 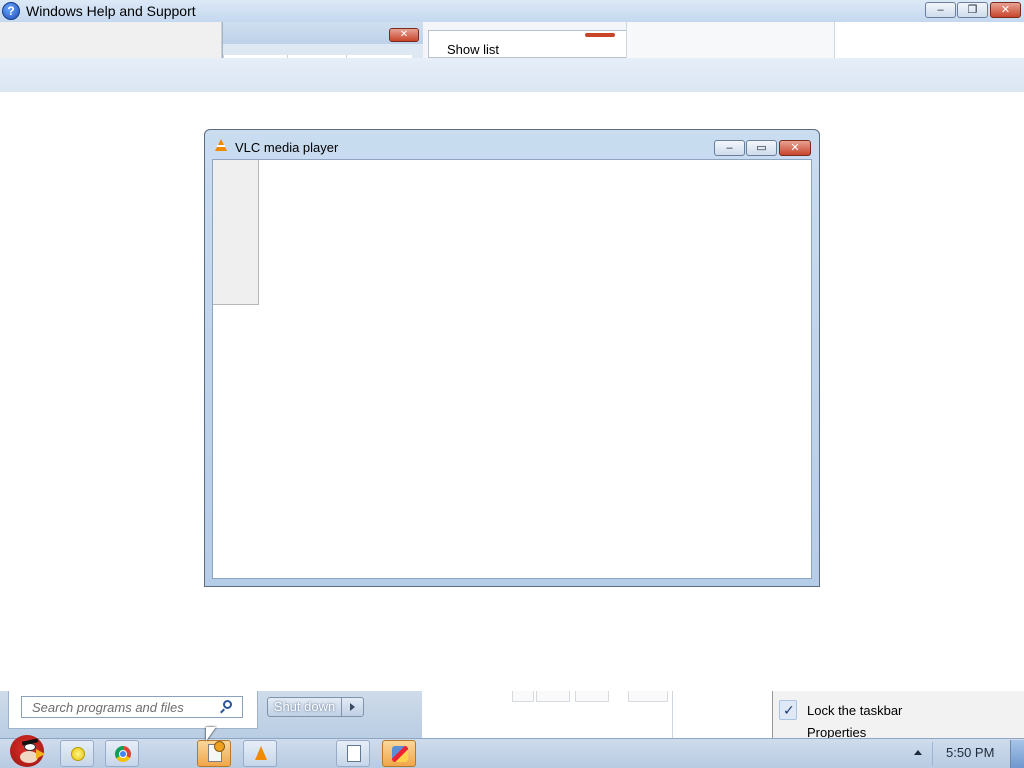 What do you see at coordinates (795, 148) in the screenshot?
I see `vlc-close-button: ✕` at bounding box center [795, 148].